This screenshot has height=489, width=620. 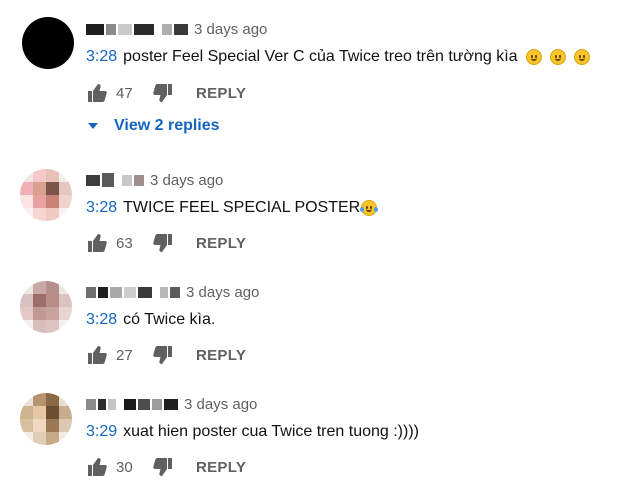 What do you see at coordinates (369, 208) in the screenshot?
I see `laugh-tears-emoji-icon` at bounding box center [369, 208].